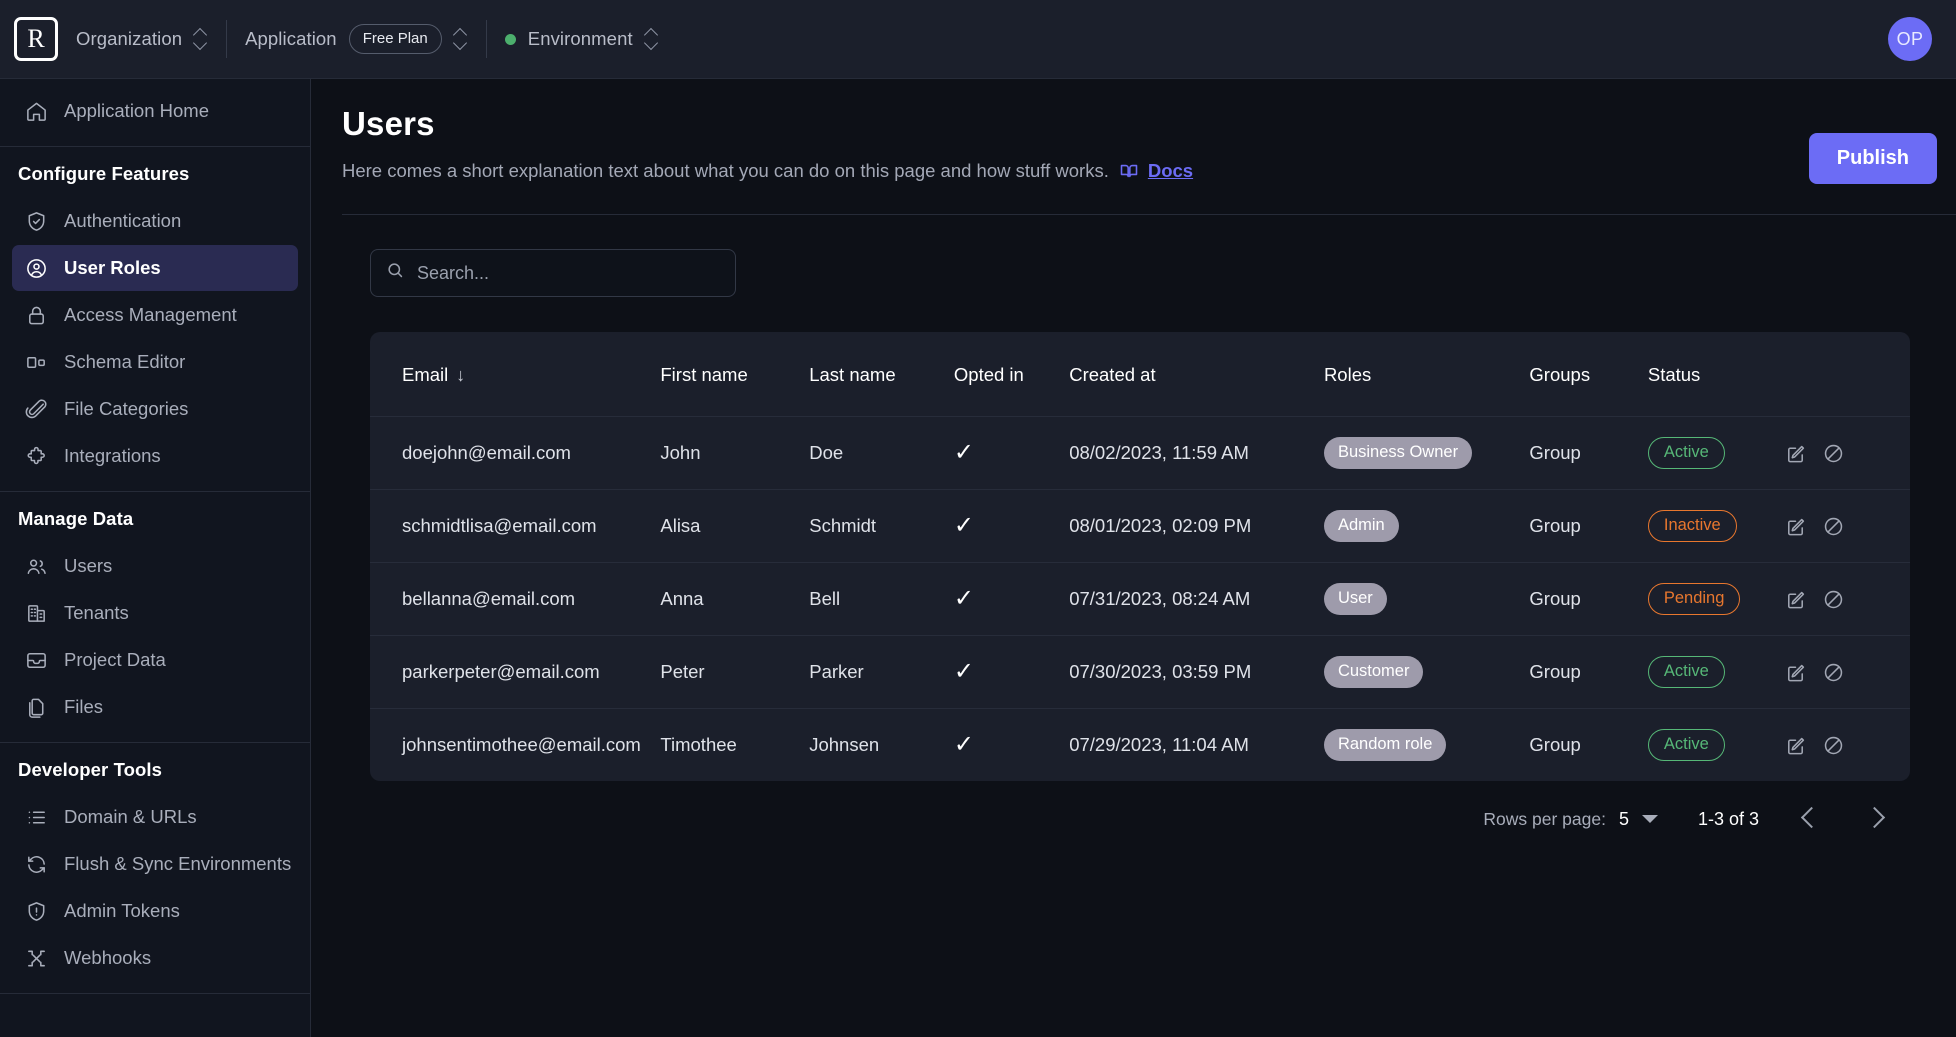  Describe the element at coordinates (155, 268) in the screenshot. I see `sidebar-item-user-roles: User Roles` at that location.